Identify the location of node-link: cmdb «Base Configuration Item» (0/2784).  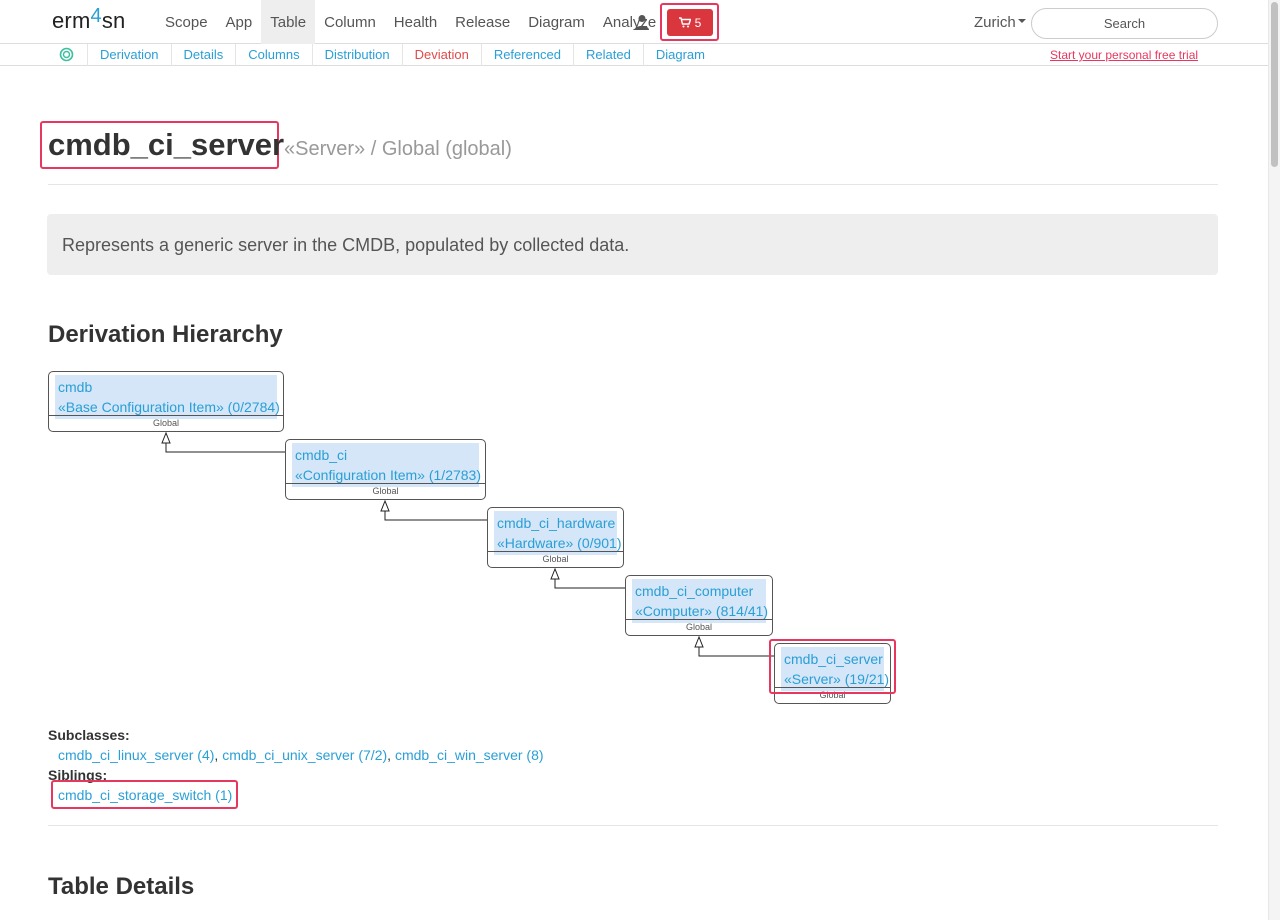
(167, 397).